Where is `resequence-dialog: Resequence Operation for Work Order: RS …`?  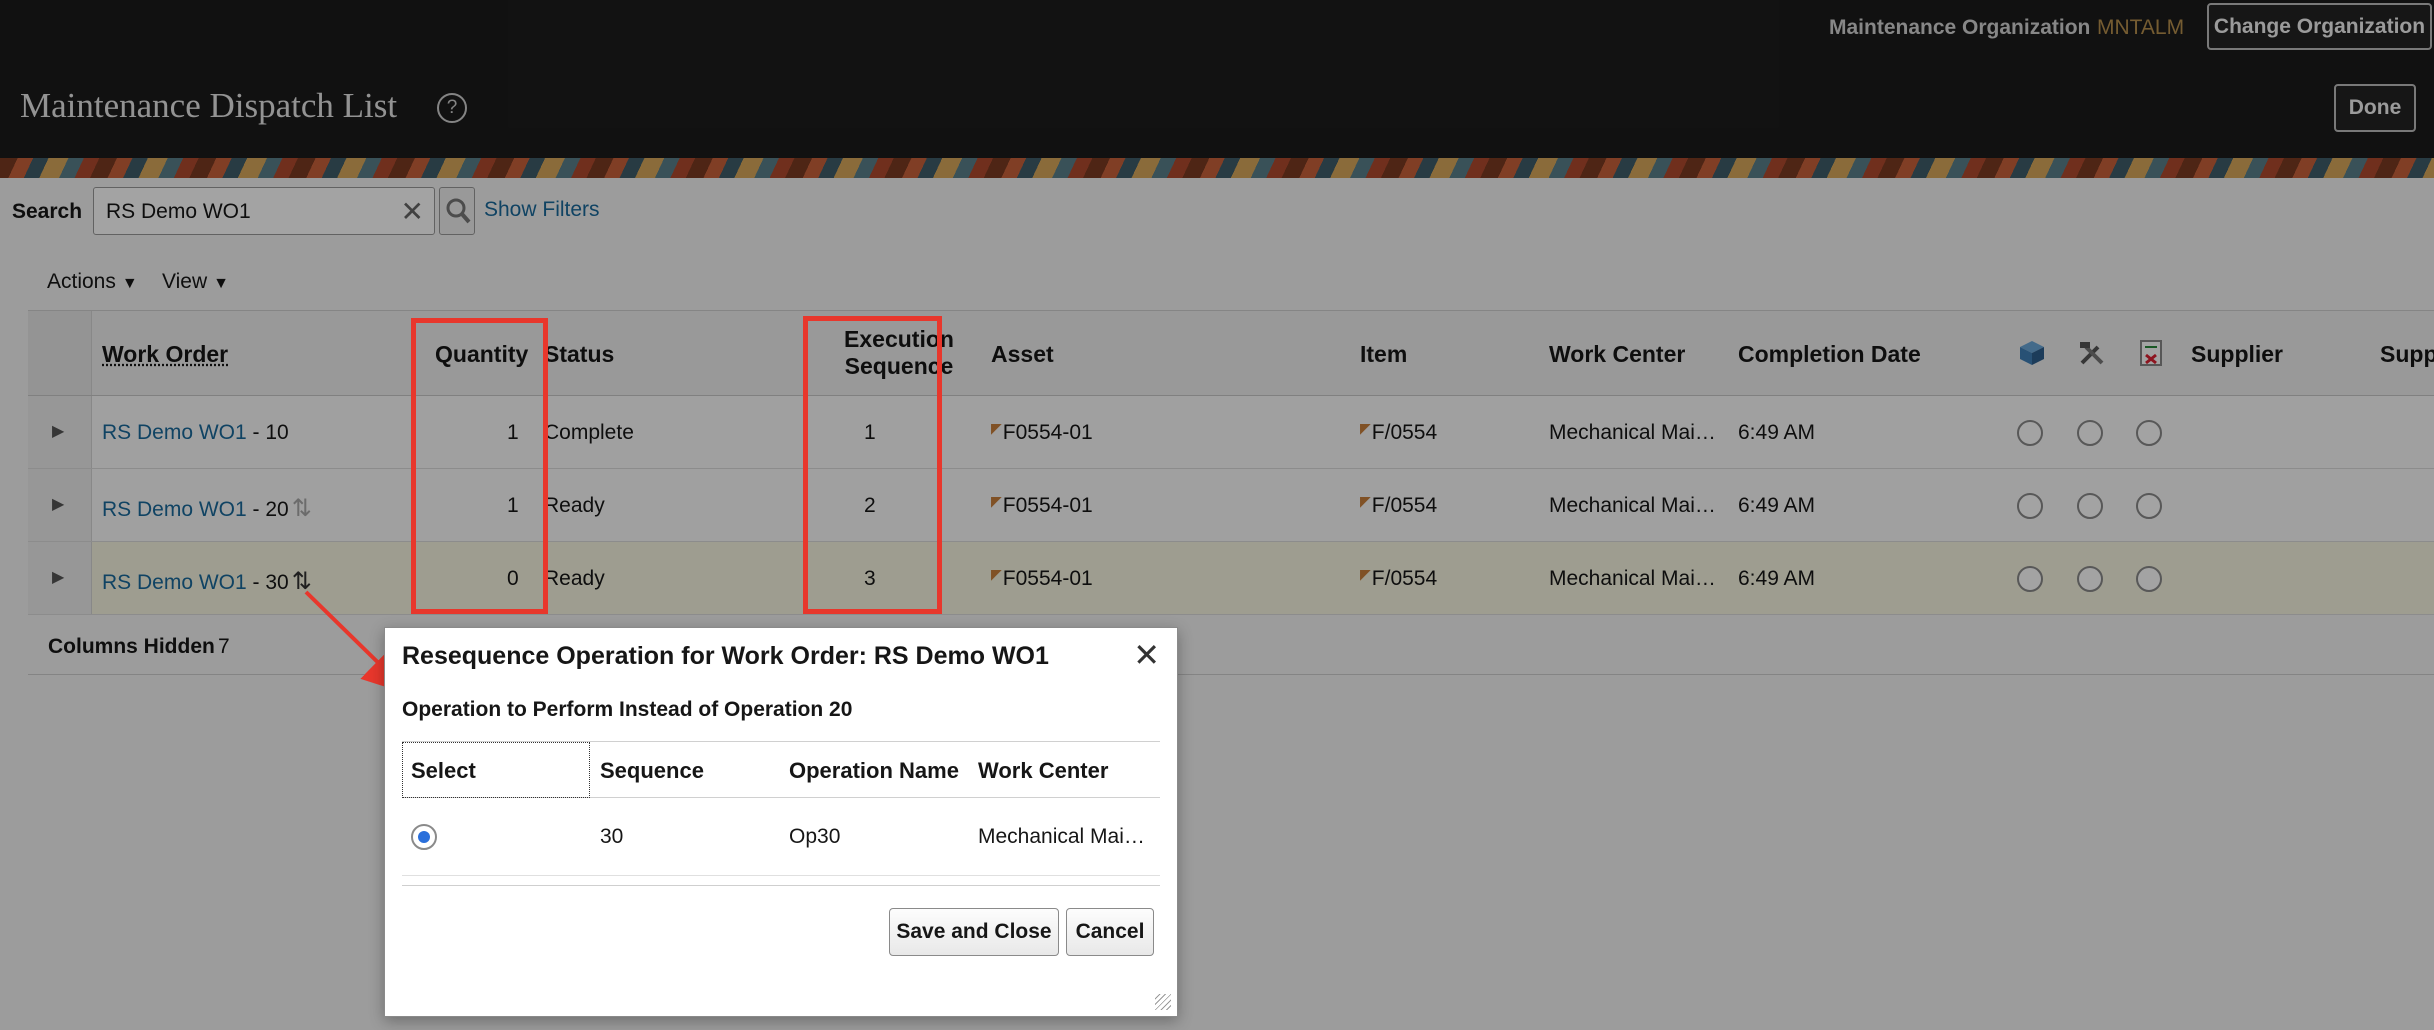 resequence-dialog: Resequence Operation for Work Order: RS … is located at coordinates (781, 822).